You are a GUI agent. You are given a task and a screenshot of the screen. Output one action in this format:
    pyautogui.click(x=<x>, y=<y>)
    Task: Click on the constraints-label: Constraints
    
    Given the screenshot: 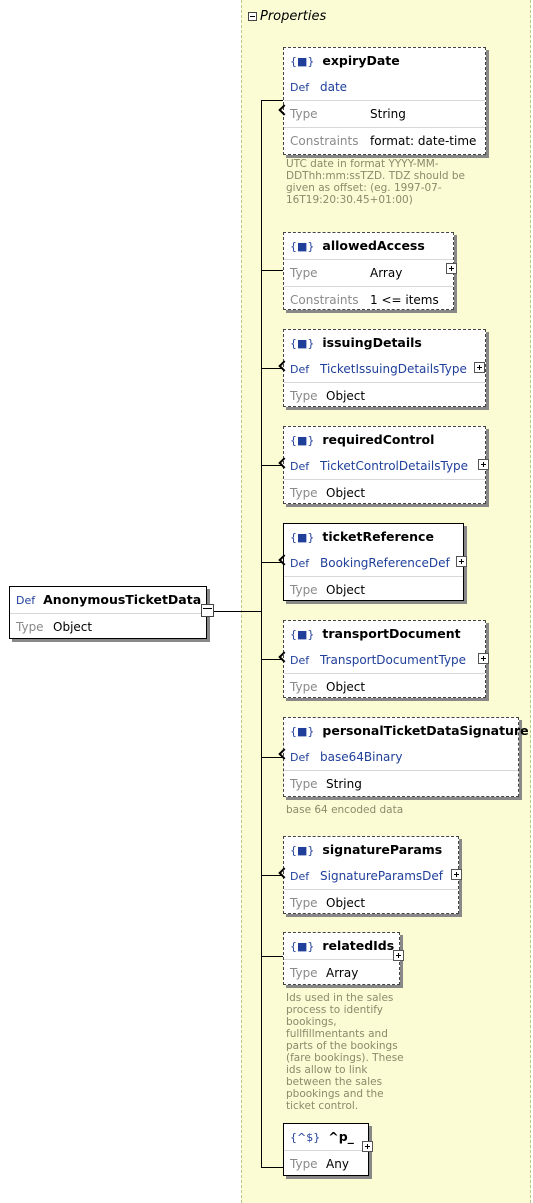 What is the action you would take?
    pyautogui.click(x=324, y=141)
    